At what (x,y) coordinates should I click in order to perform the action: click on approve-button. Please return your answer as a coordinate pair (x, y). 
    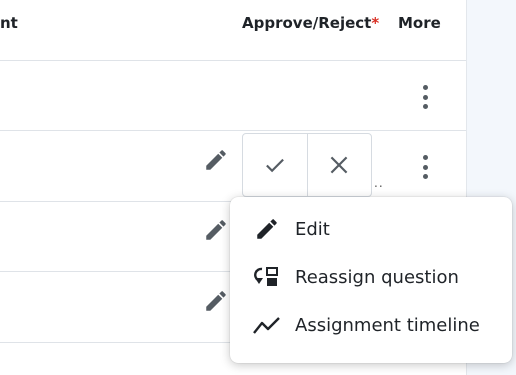
    Looking at the image, I should click on (275, 165).